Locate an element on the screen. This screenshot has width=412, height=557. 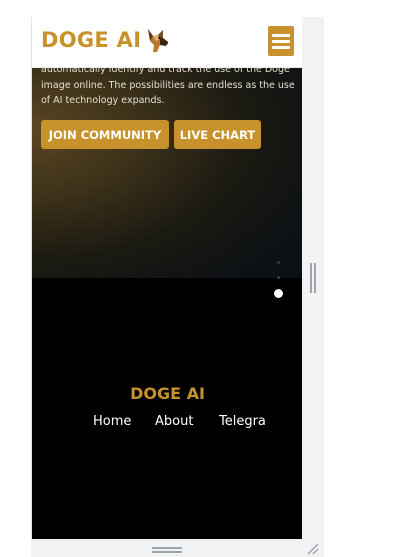
hamburger-menu-icon is located at coordinates (281, 35).